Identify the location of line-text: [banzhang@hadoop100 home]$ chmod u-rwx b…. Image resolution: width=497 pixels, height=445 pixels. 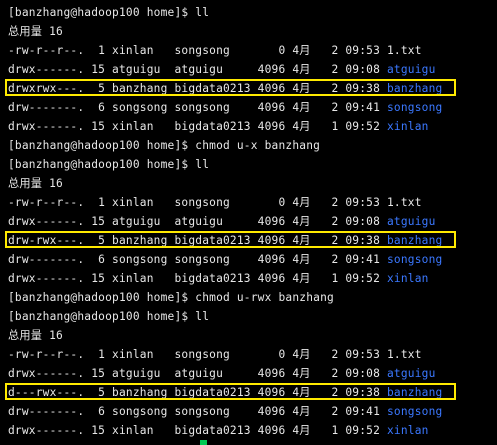
(171, 297).